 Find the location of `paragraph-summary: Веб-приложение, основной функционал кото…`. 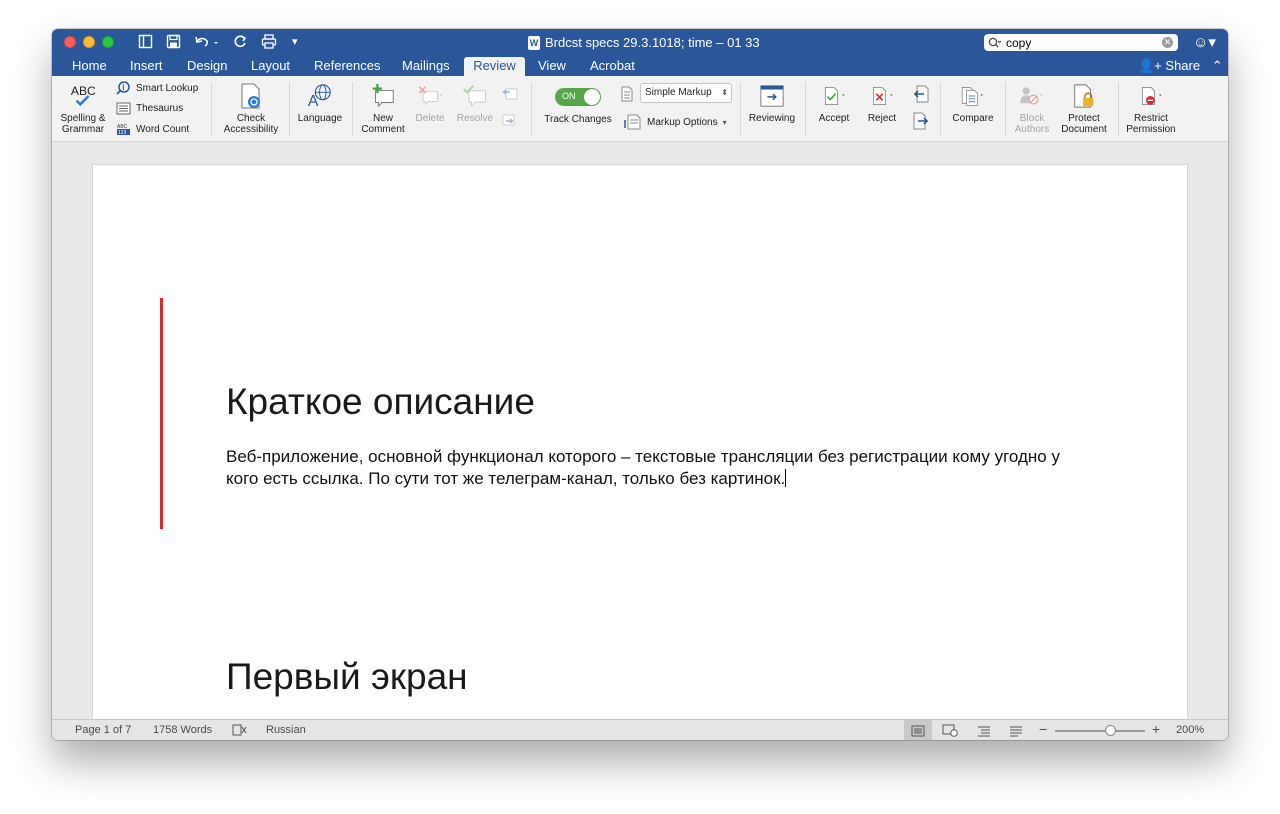

paragraph-summary: Веб-приложение, основной функционал кото… is located at coordinates (651, 468).